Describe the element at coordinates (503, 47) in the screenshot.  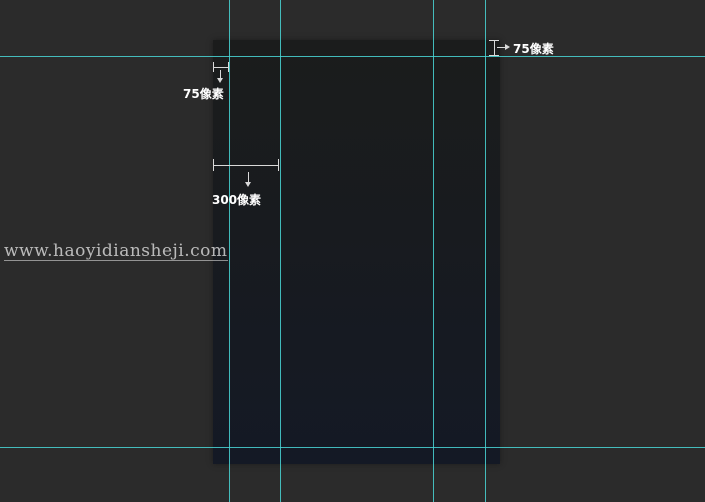
I see `arrow-right-icon` at that location.